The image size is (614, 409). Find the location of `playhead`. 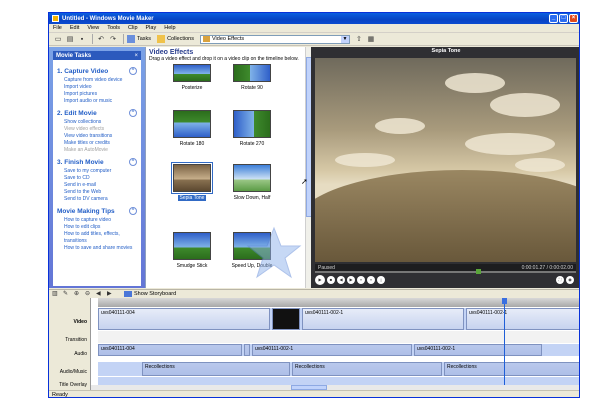

playhead is located at coordinates (504, 344).